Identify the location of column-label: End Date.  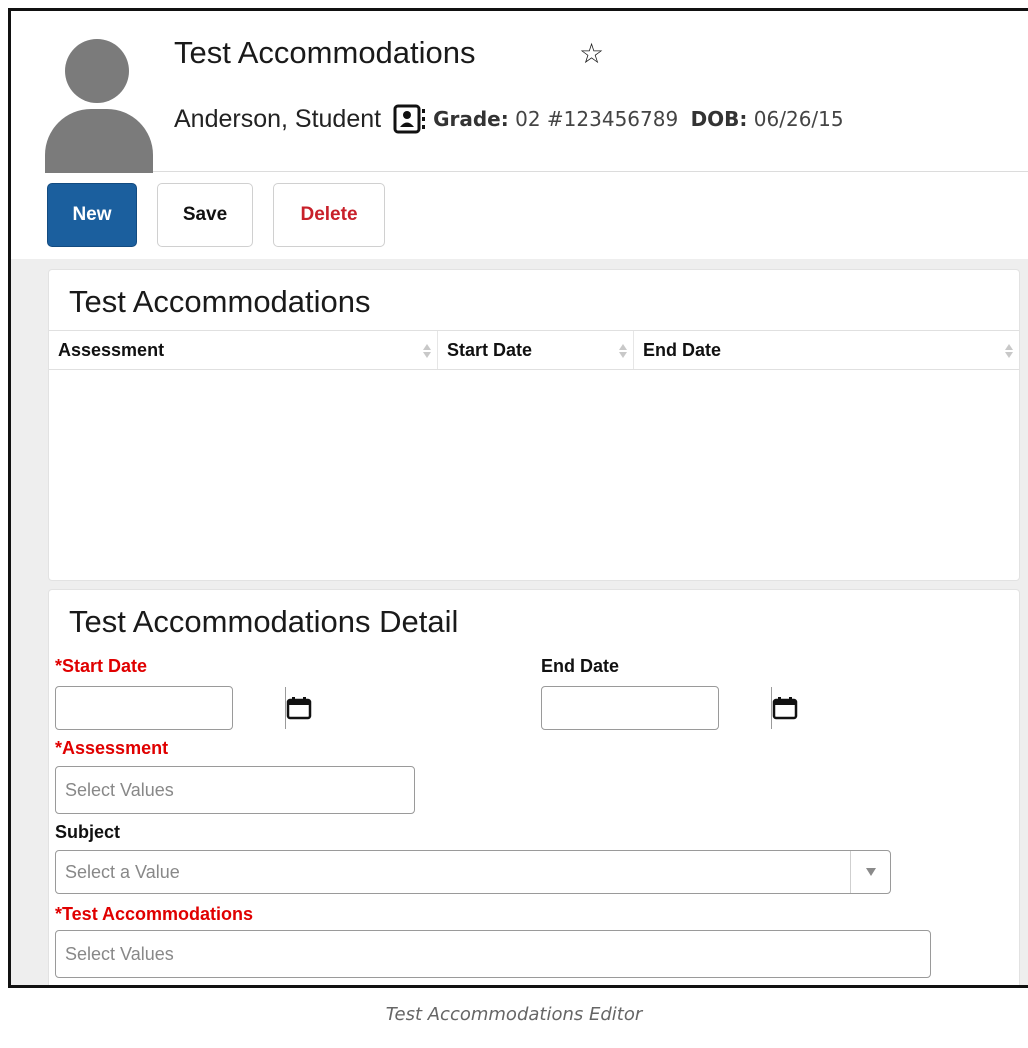
(682, 349).